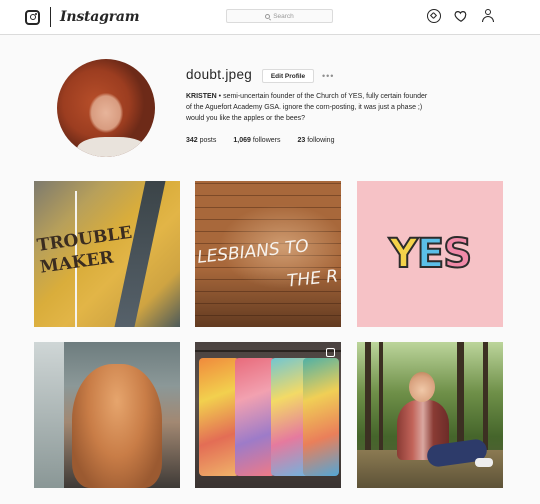 This screenshot has height=504, width=540. Describe the element at coordinates (321, 140) in the screenshot. I see `following-label: following` at that location.